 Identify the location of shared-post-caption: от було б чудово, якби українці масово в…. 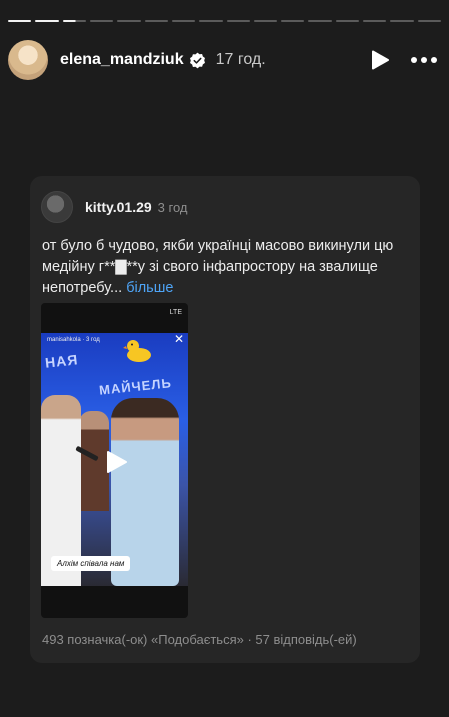
(226, 267).